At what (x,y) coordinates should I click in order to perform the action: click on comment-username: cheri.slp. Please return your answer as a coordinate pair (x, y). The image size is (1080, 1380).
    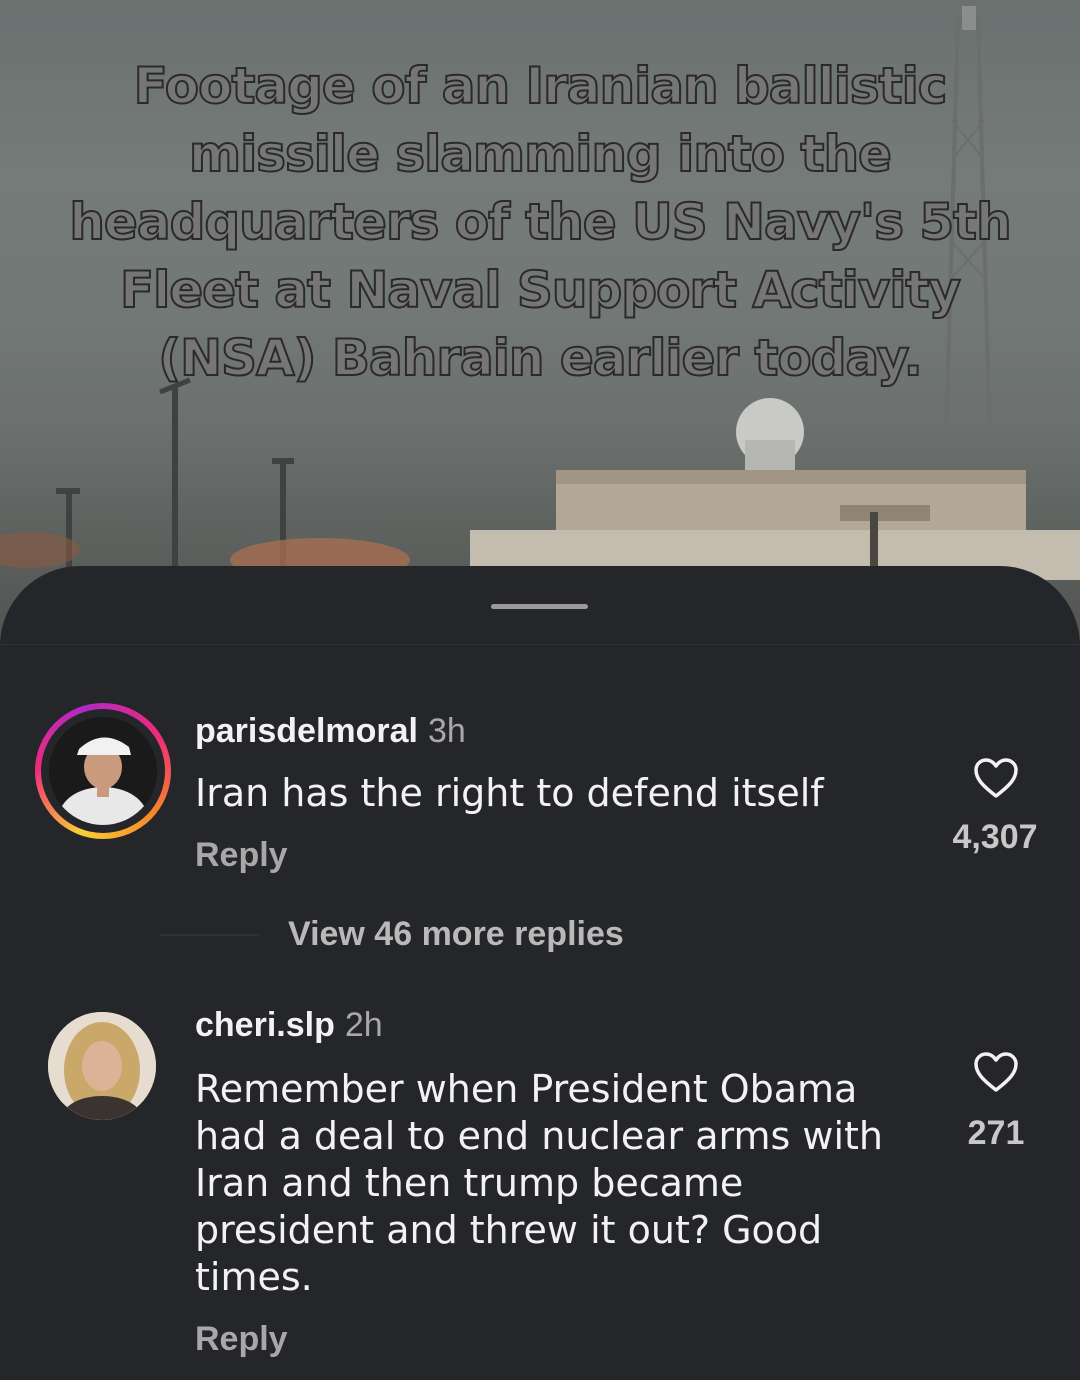
    Looking at the image, I should click on (265, 1025).